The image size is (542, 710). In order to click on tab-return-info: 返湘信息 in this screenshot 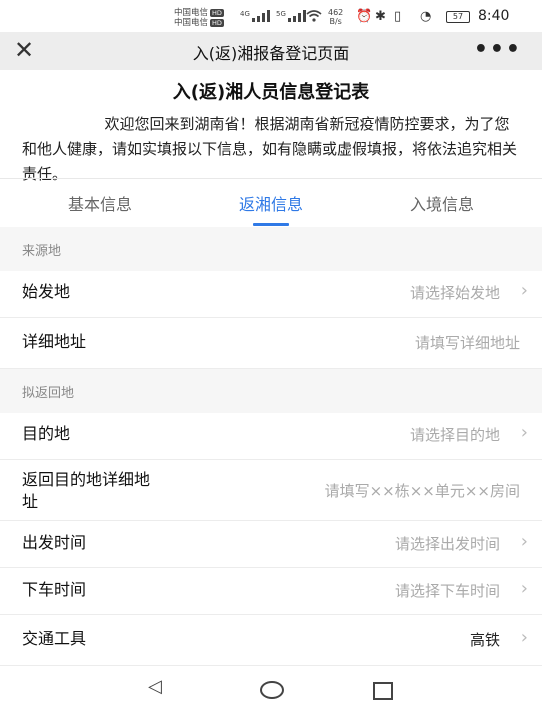, I will do `click(271, 203)`.